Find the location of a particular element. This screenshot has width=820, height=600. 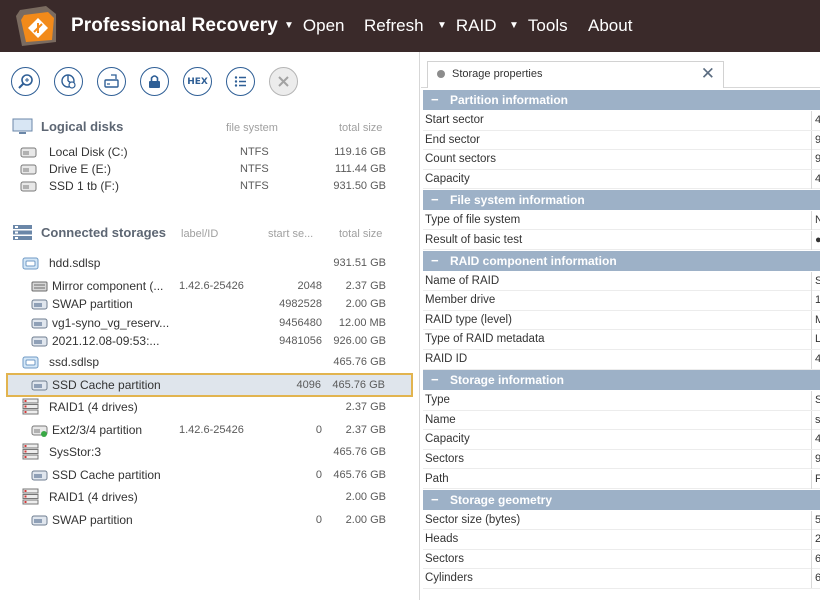

property-row: Name of RAID S is located at coordinates (621, 281).